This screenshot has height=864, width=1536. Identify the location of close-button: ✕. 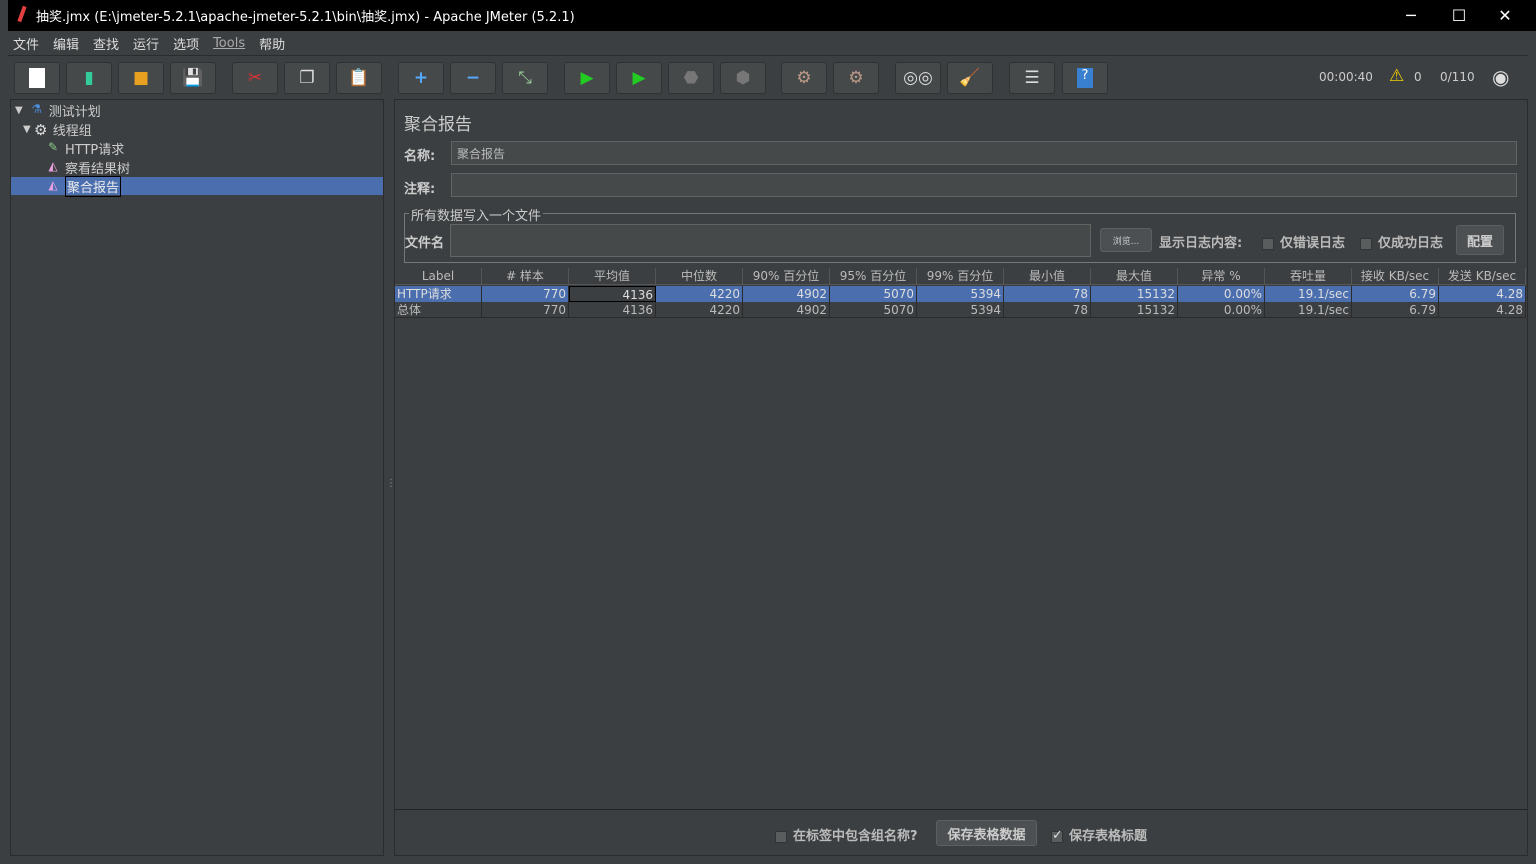
(1505, 15).